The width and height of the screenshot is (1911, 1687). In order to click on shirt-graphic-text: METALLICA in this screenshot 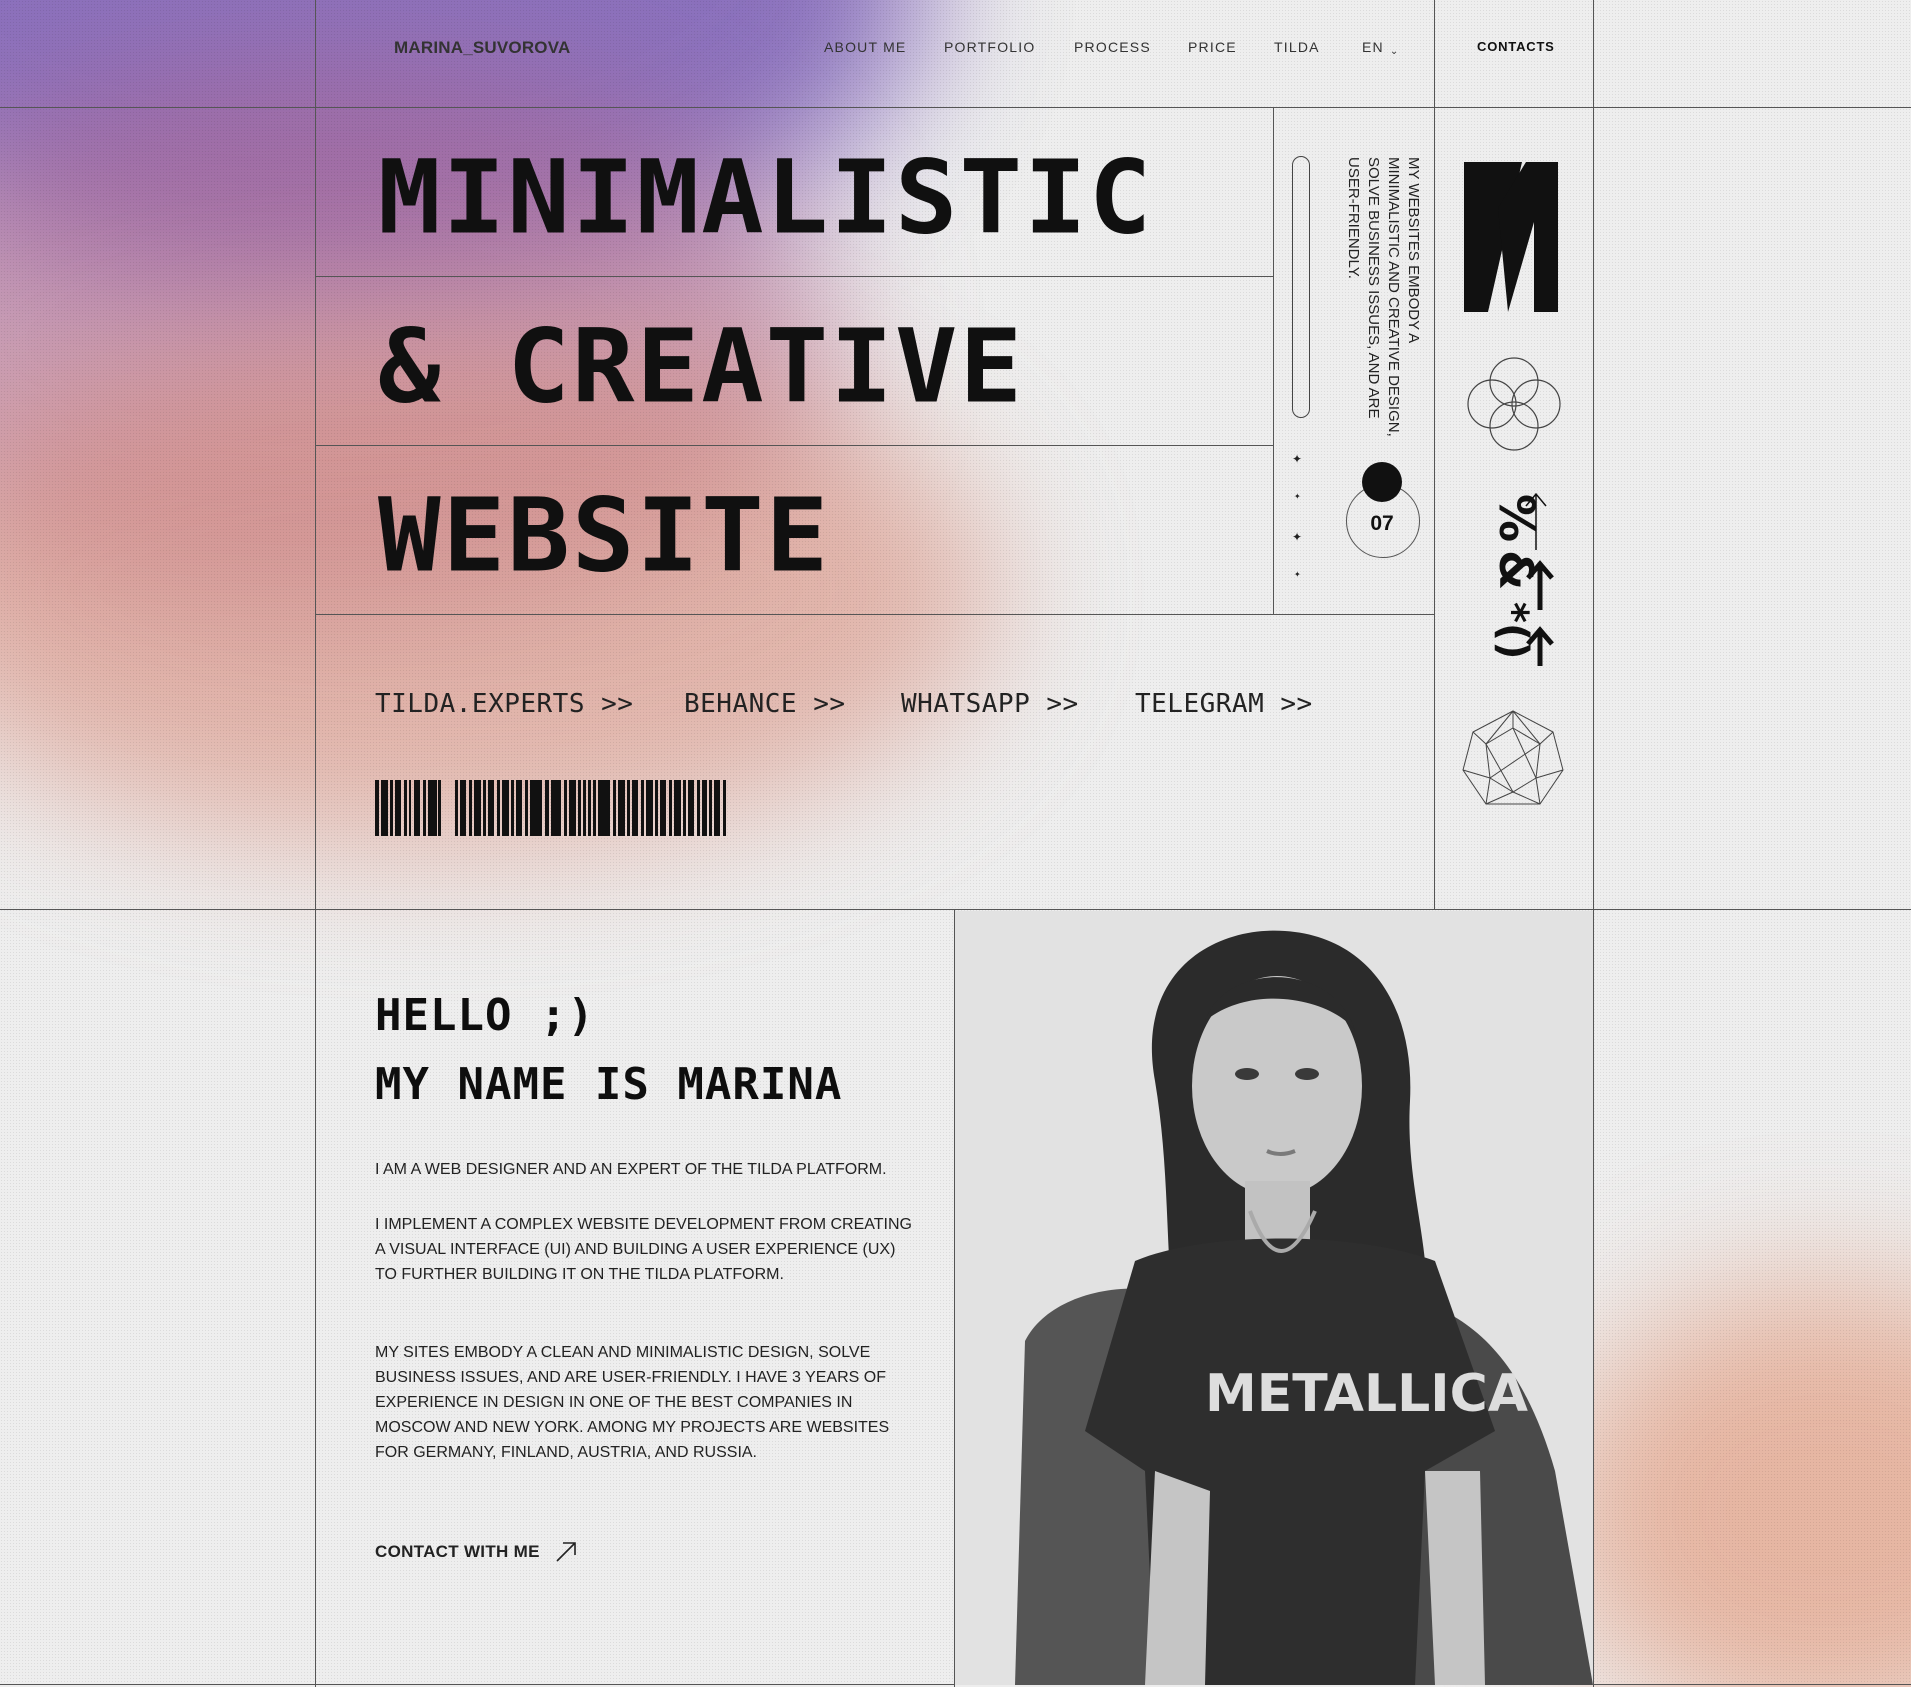, I will do `click(1366, 1394)`.